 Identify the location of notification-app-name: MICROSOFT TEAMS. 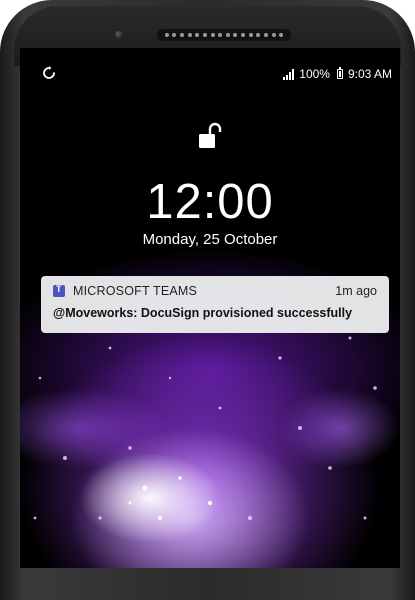
(135, 291).